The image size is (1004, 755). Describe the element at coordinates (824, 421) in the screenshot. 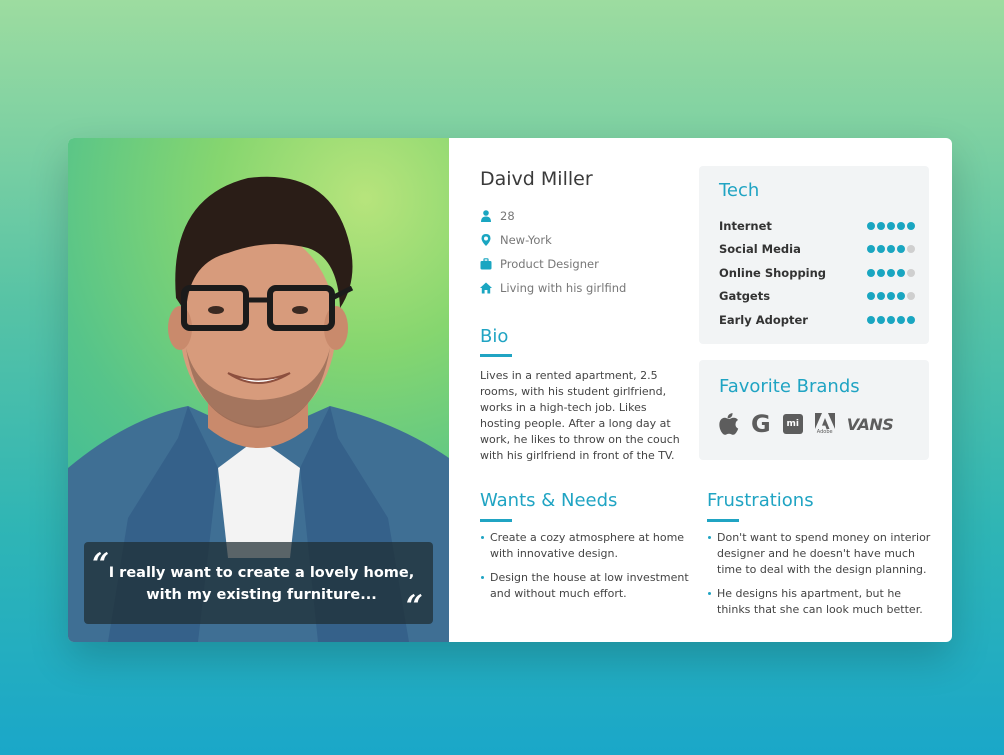

I see `adobe-mark-icon` at that location.